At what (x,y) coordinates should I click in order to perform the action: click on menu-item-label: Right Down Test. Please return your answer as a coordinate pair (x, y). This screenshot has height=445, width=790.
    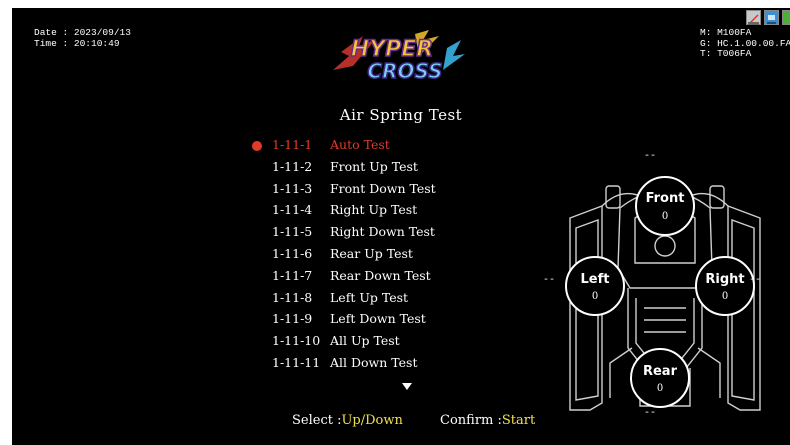
    Looking at the image, I should click on (382, 232).